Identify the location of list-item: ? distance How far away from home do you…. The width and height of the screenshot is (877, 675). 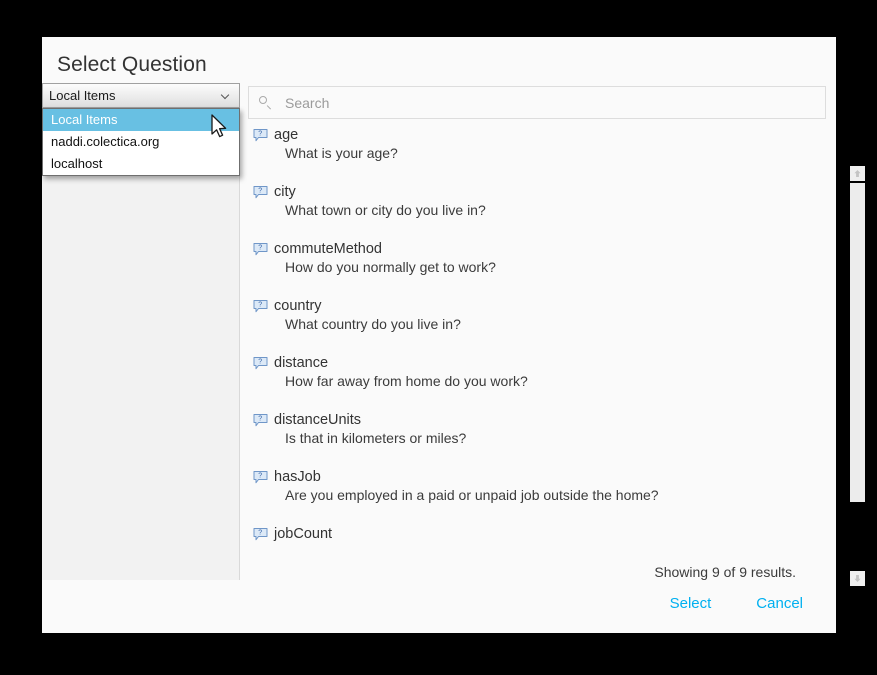
(537, 373).